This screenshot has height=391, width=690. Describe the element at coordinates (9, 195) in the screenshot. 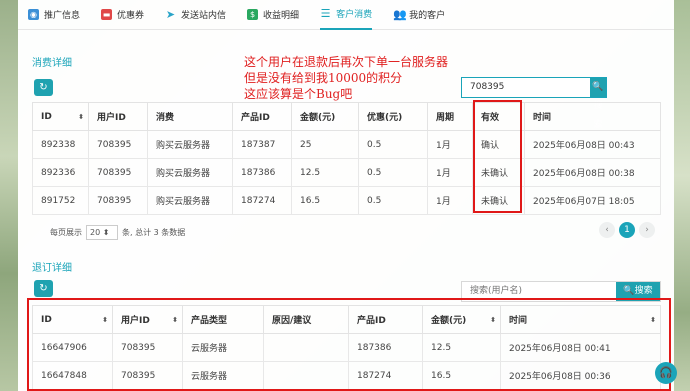

I see `background-artwork-left` at that location.